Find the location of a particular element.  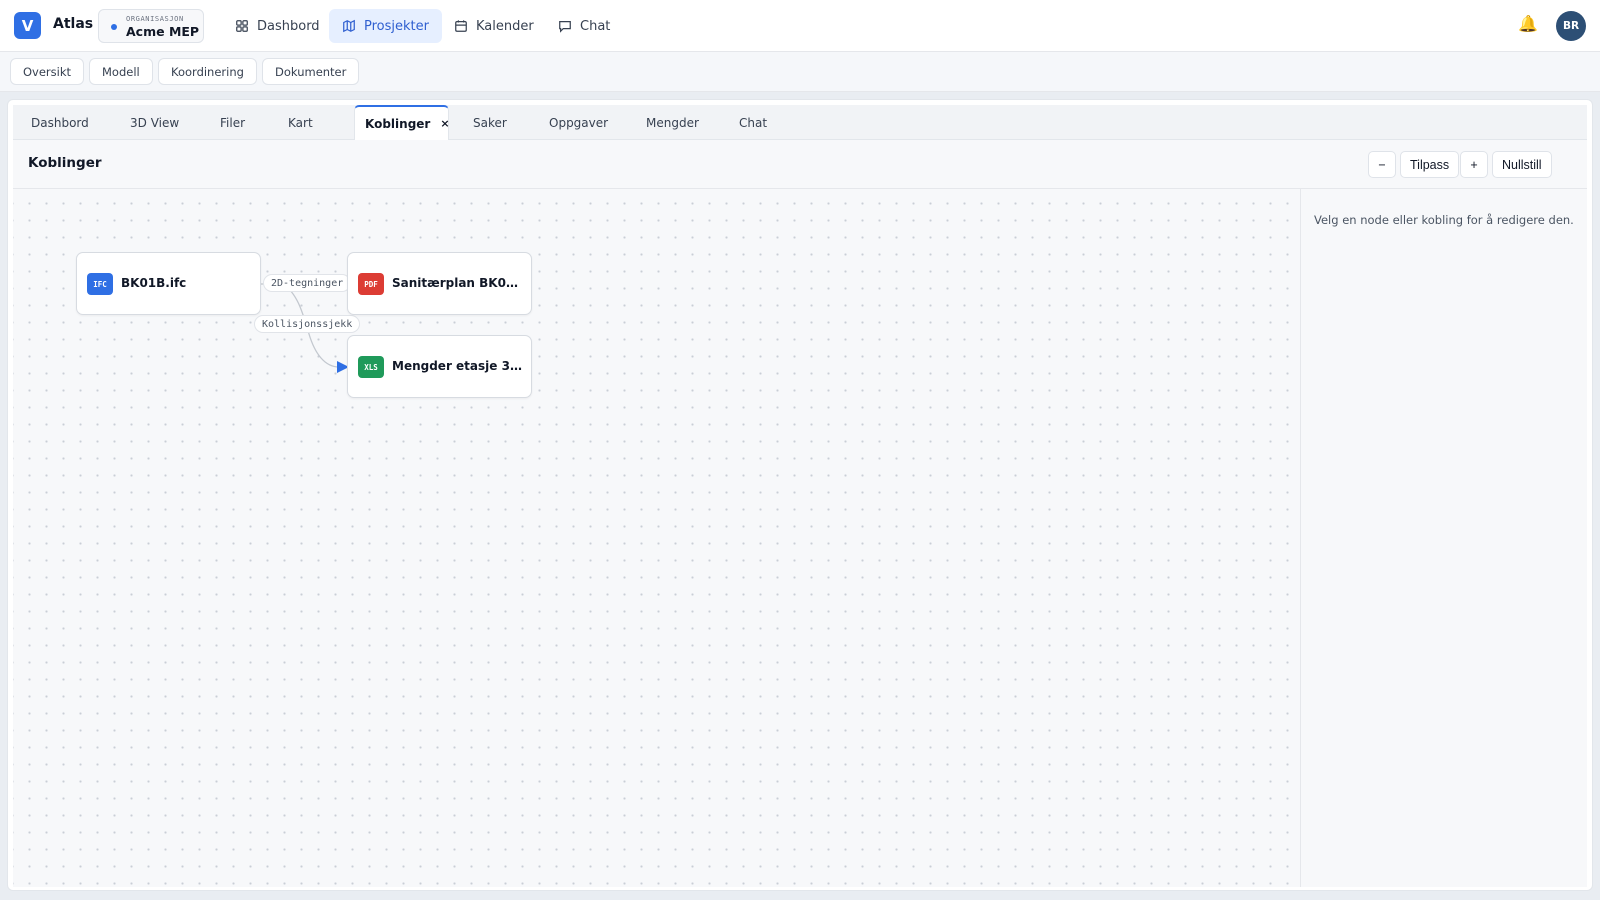

edge-label-kollisjonssjekk: Kollisjonssjekk is located at coordinates (307, 324).